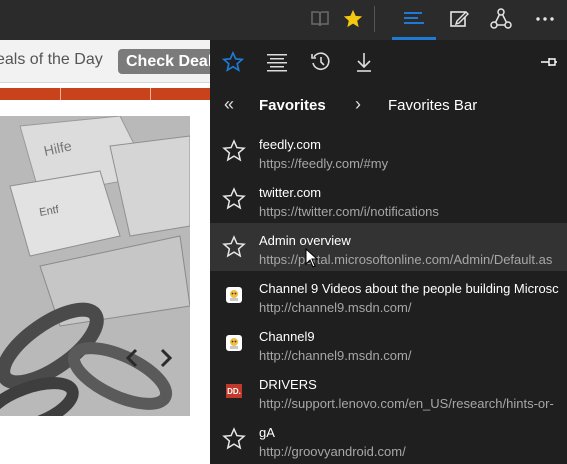 The width and height of the screenshot is (567, 464). What do you see at coordinates (388, 439) in the screenshot?
I see `favorite-item: gA http://groovyandroid.com/` at bounding box center [388, 439].